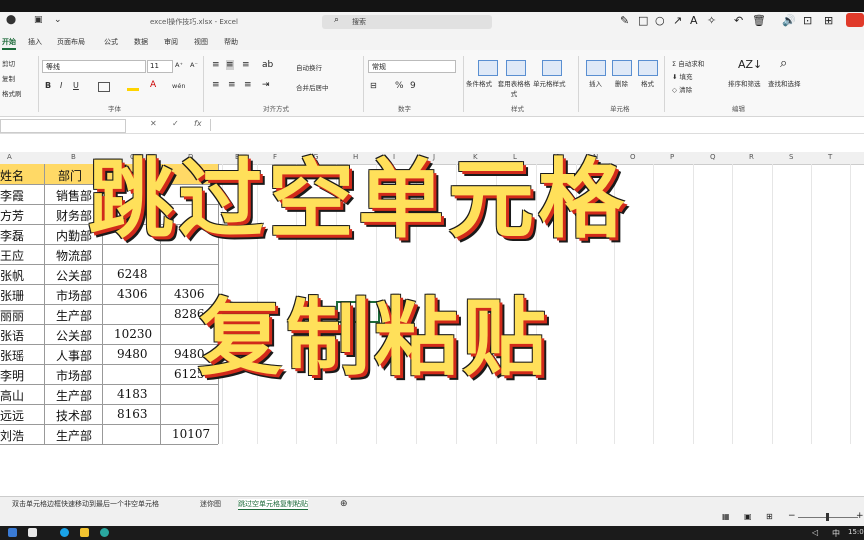 The image size is (864, 540). What do you see at coordinates (815, 532) in the screenshot?
I see `volume-icon: ◁` at bounding box center [815, 532].